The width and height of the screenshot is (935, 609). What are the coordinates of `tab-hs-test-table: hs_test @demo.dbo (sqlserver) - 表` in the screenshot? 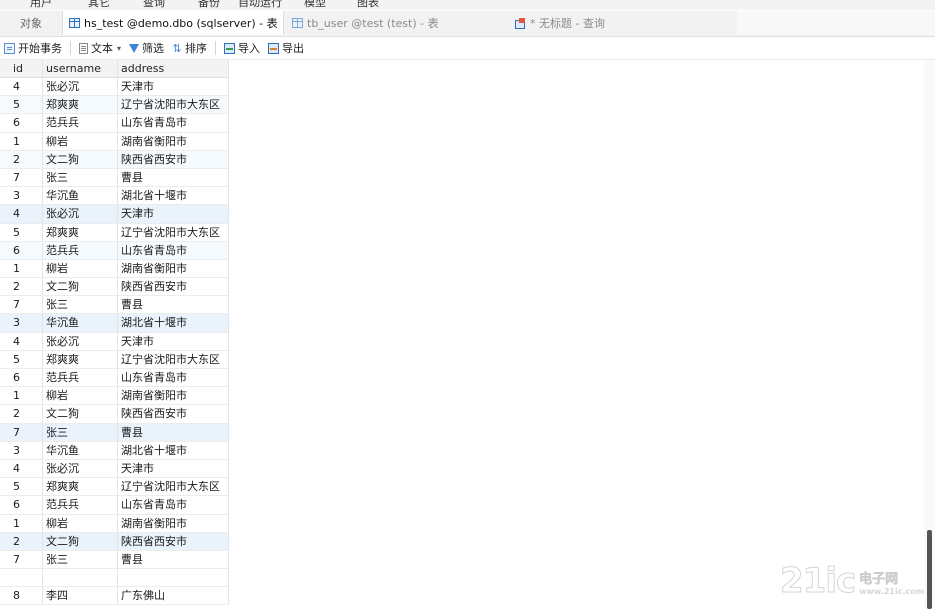 It's located at (173, 23).